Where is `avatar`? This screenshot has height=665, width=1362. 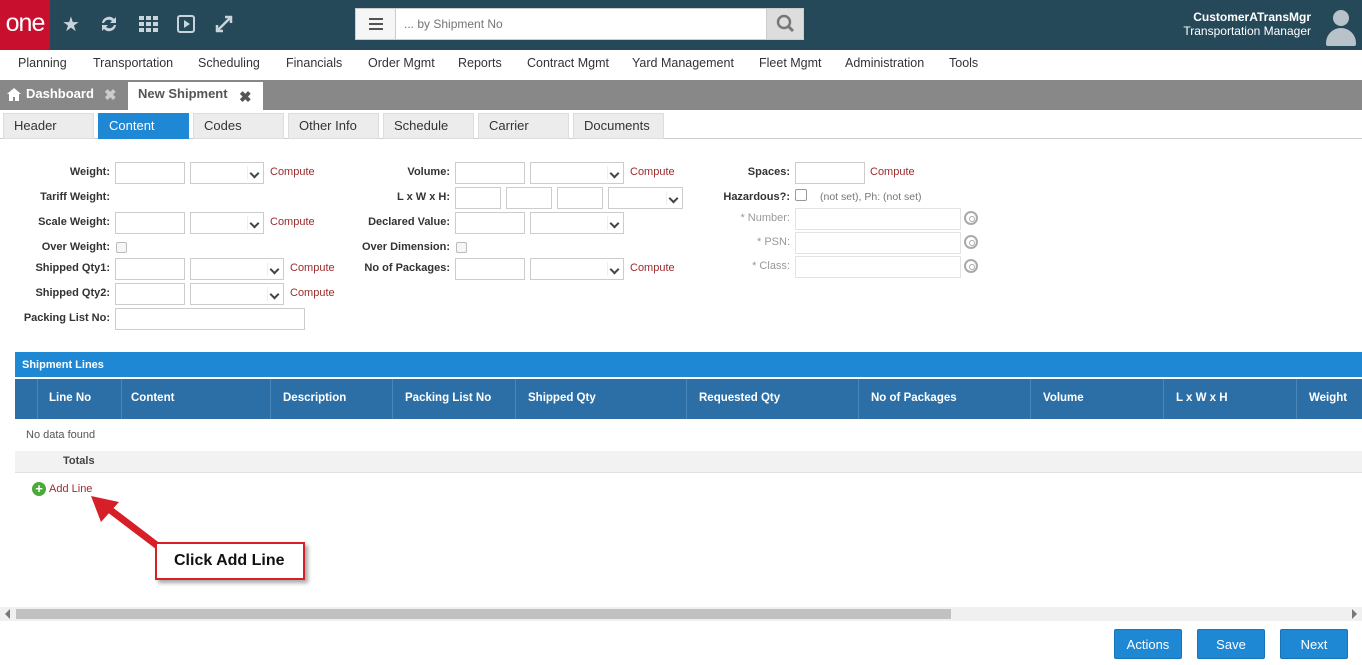
avatar is located at coordinates (1341, 27).